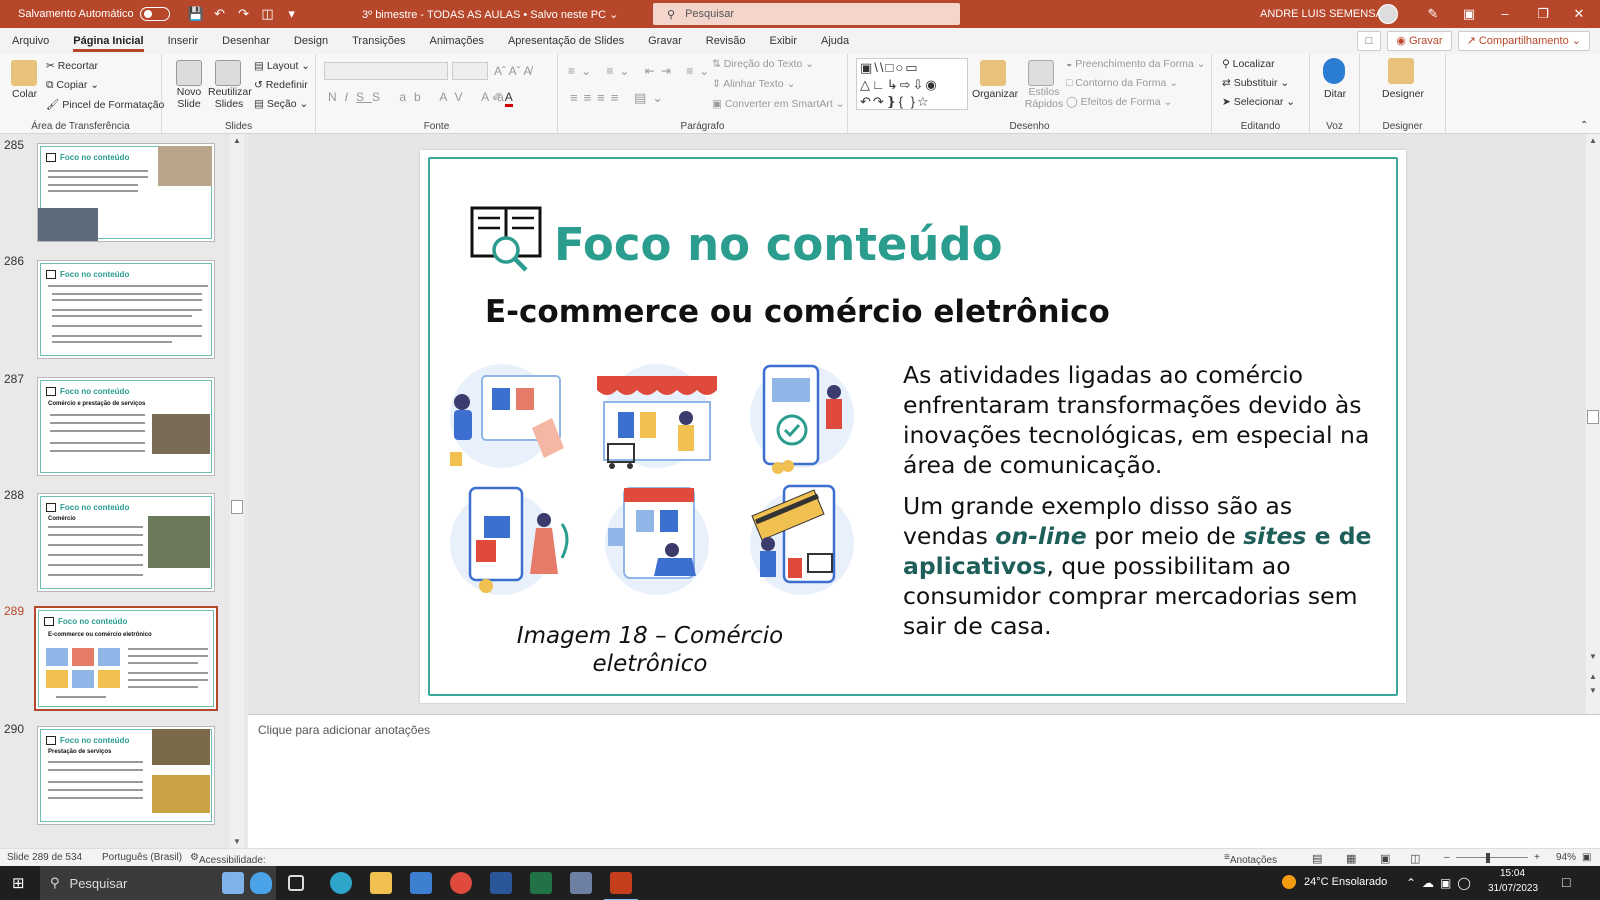 The image size is (1600, 900). Describe the element at coordinates (381, 883) in the screenshot. I see `file-explorer-icon` at that location.